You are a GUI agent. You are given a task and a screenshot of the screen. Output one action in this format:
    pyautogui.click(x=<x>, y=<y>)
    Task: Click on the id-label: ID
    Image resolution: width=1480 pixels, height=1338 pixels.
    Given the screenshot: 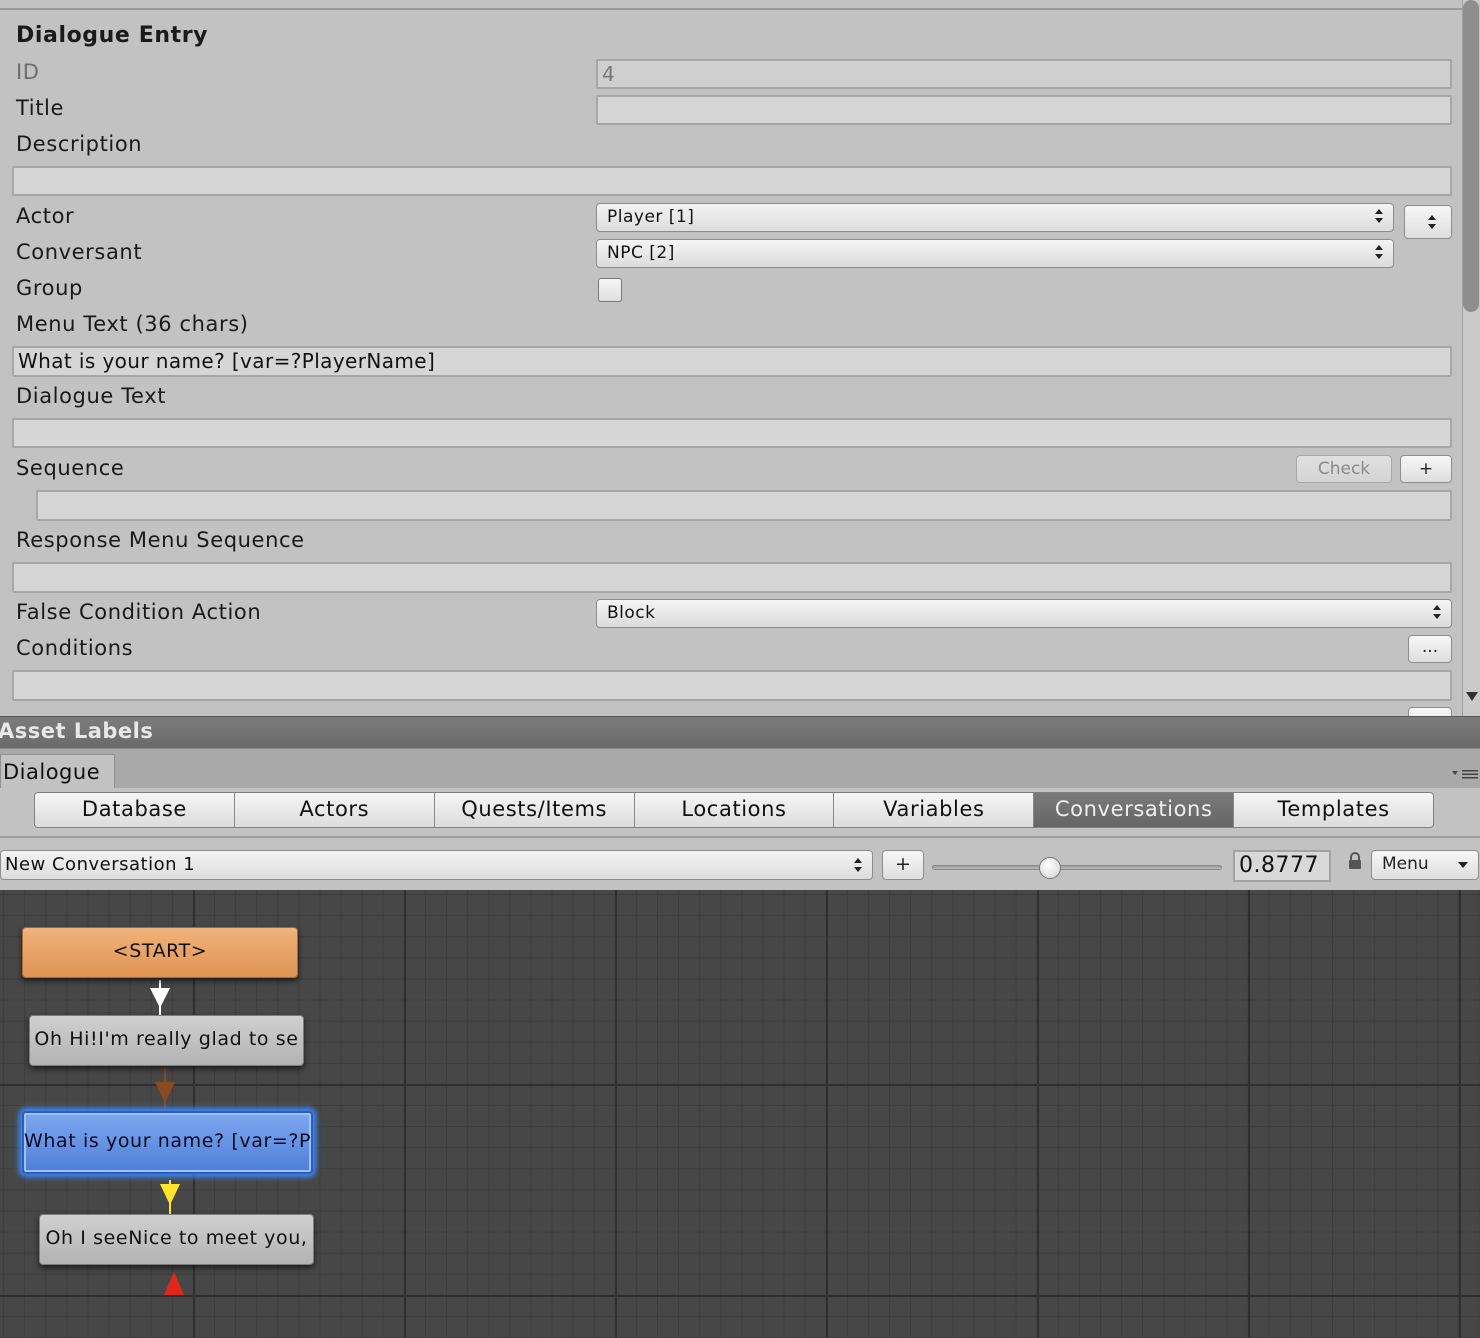 What is the action you would take?
    pyautogui.click(x=28, y=72)
    